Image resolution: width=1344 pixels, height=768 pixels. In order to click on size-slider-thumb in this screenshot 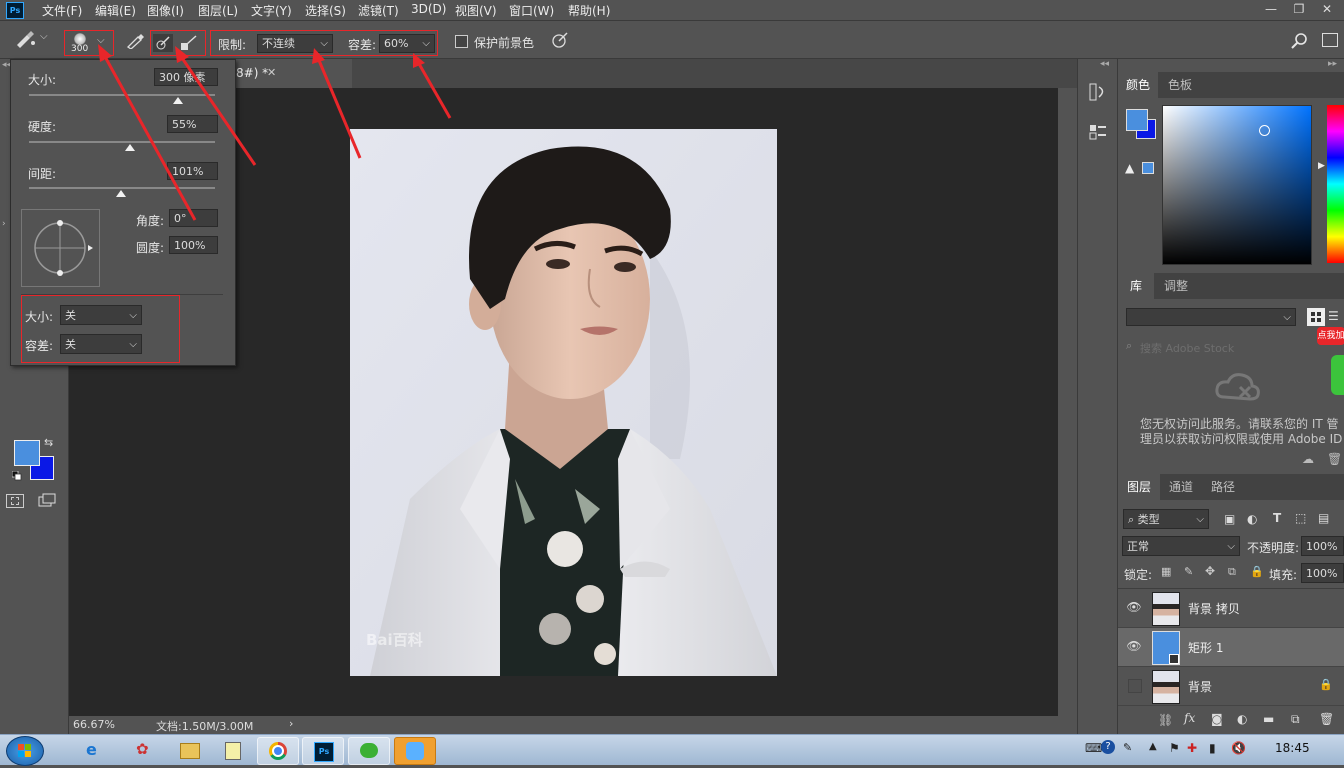, I will do `click(178, 100)`.